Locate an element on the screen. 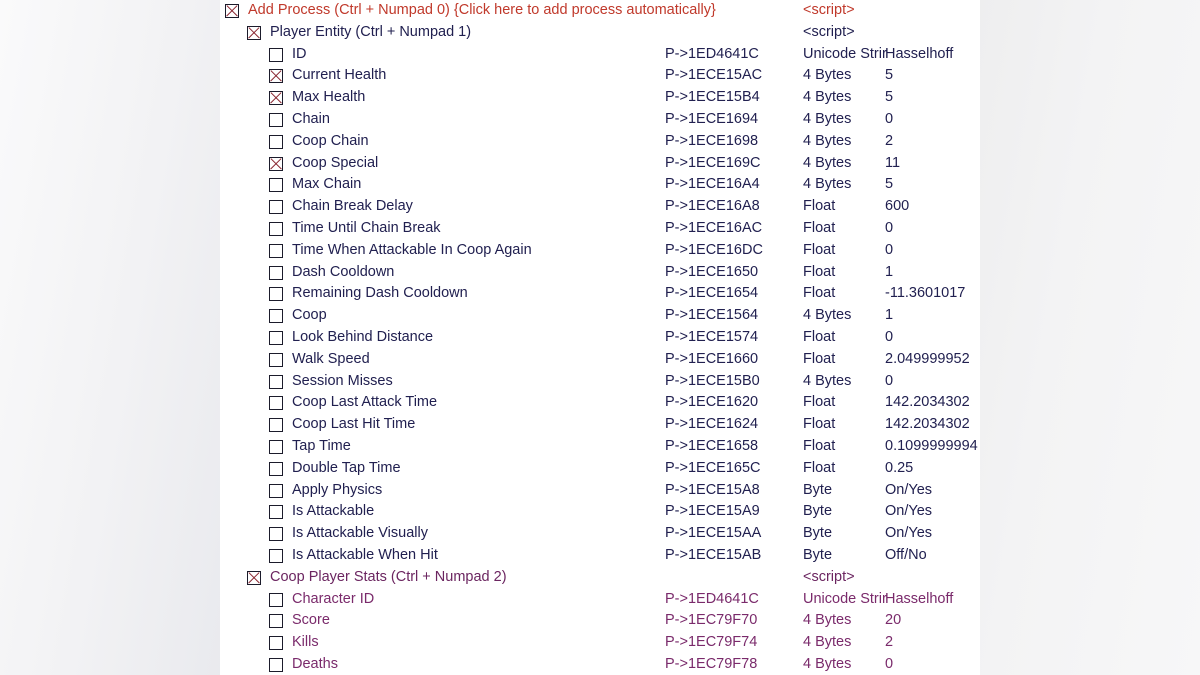 The height and width of the screenshot is (675, 1200). address-list-row: Walk Speed P->1ECE1660 Float 2.049999952 is located at coordinates (600, 360).